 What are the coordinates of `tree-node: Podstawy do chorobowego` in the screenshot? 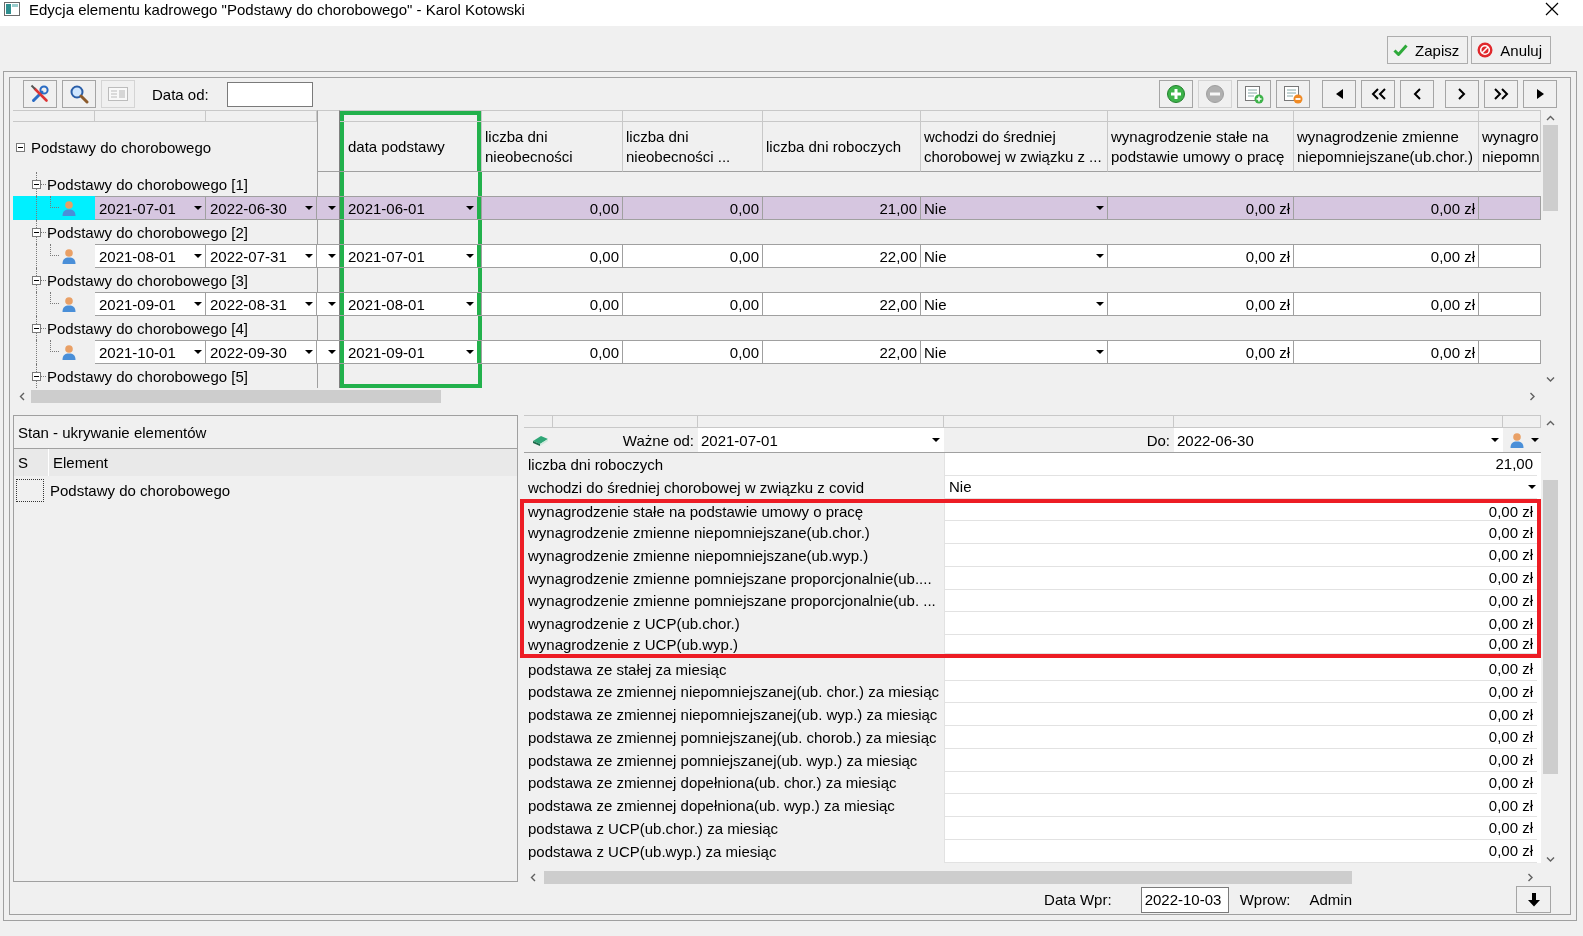 It's located at (121, 147).